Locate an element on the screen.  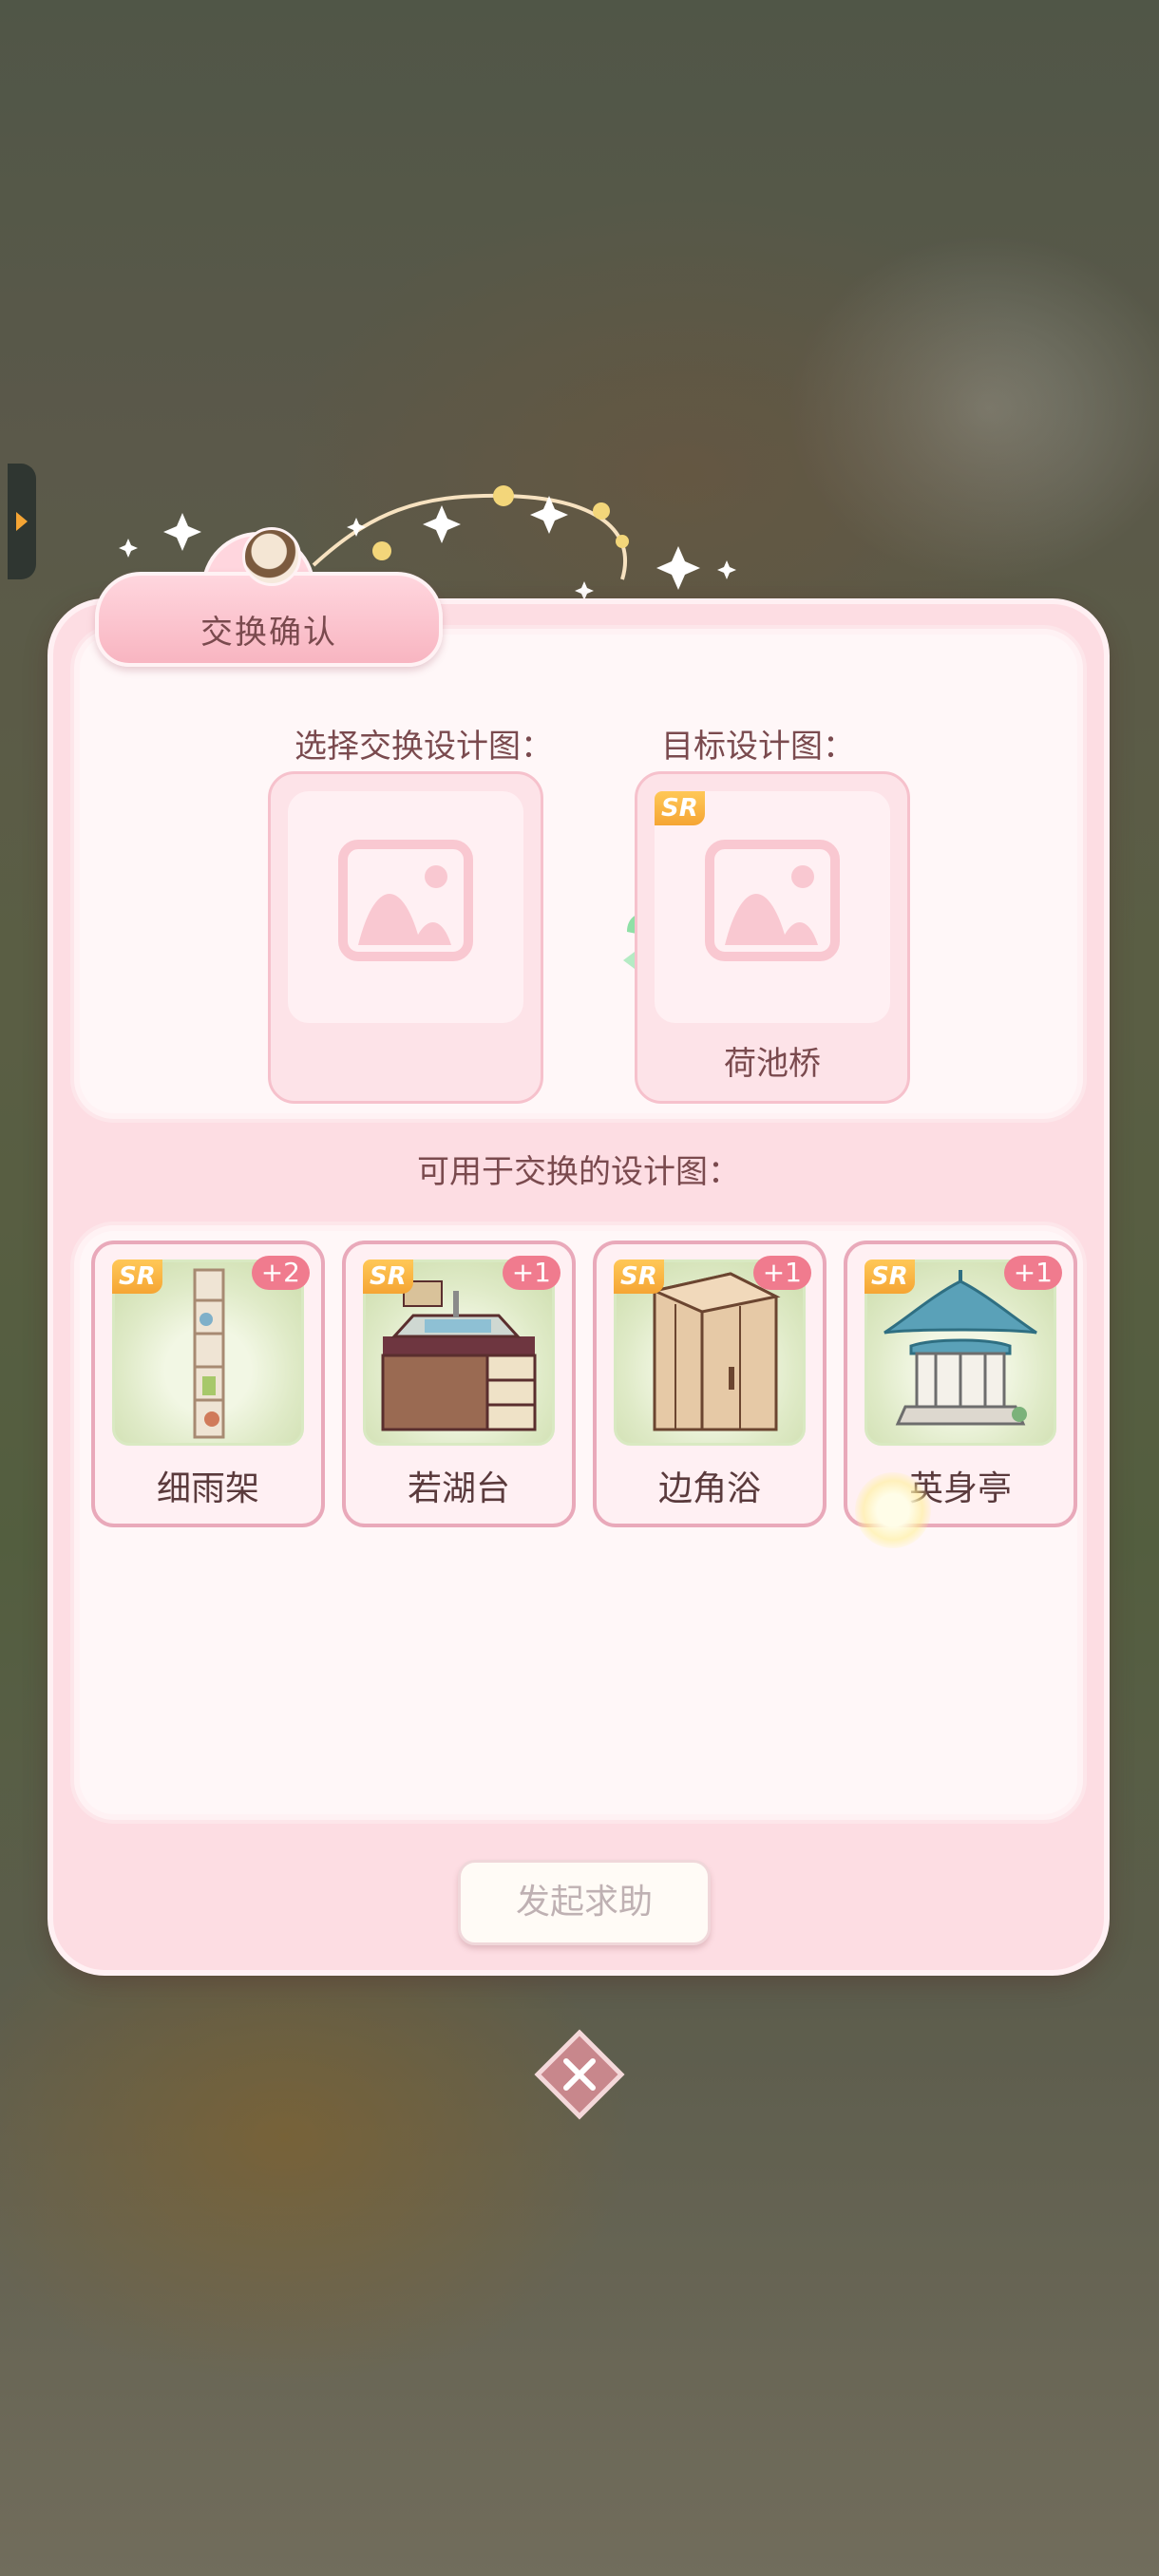
select-blueprint-label: 选择交换设计图： is located at coordinates (423, 747).